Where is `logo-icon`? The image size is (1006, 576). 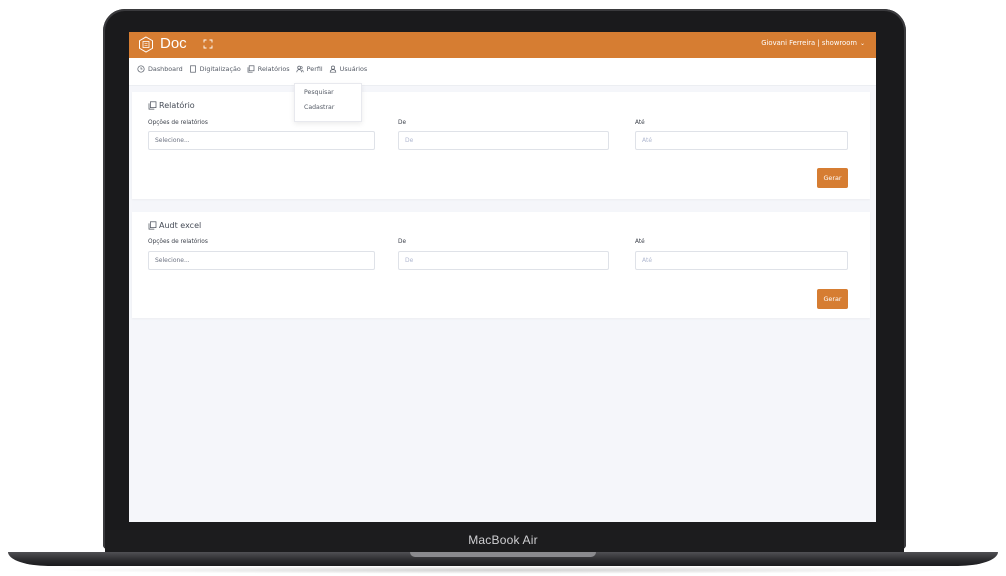 logo-icon is located at coordinates (146, 44).